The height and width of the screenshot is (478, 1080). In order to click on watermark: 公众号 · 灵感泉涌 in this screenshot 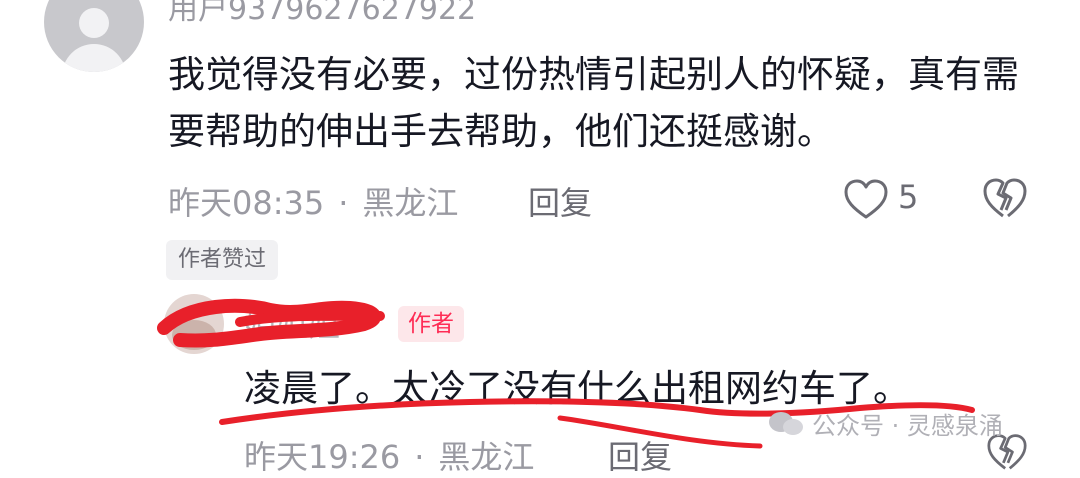, I will do `click(885, 423)`.